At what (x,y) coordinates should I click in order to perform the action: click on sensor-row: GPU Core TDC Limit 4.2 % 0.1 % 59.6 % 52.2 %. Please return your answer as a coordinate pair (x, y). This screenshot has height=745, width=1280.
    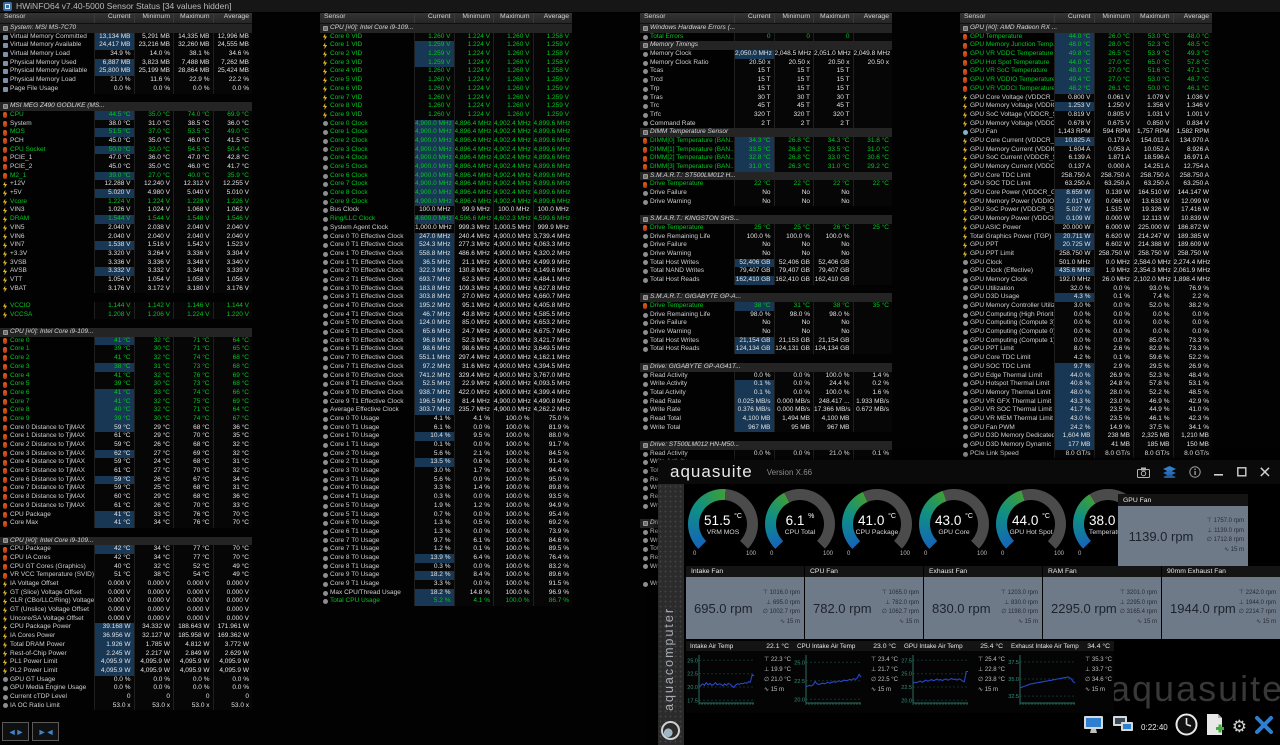
    Looking at the image, I should click on (1086, 358).